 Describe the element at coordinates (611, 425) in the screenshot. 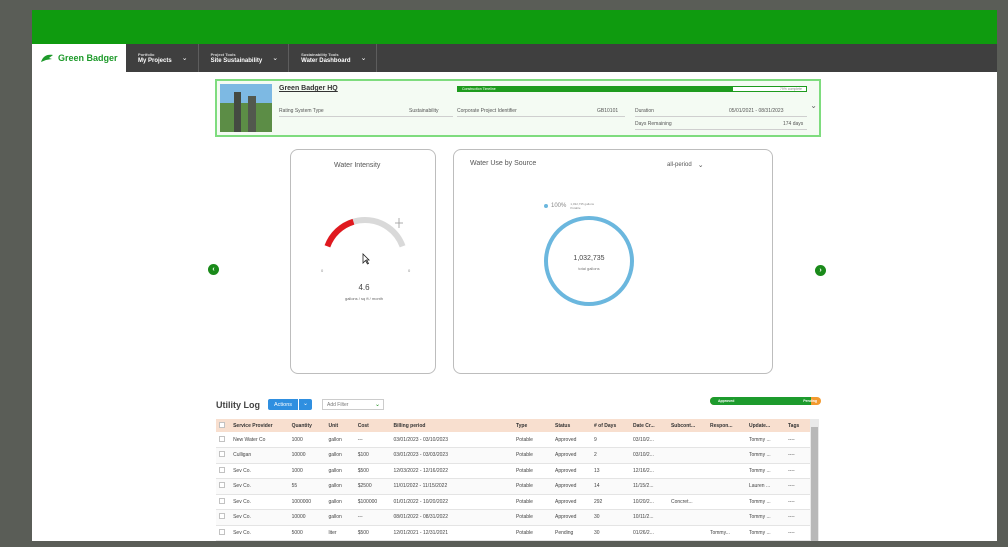

I see `column-header: # of Days` at that location.